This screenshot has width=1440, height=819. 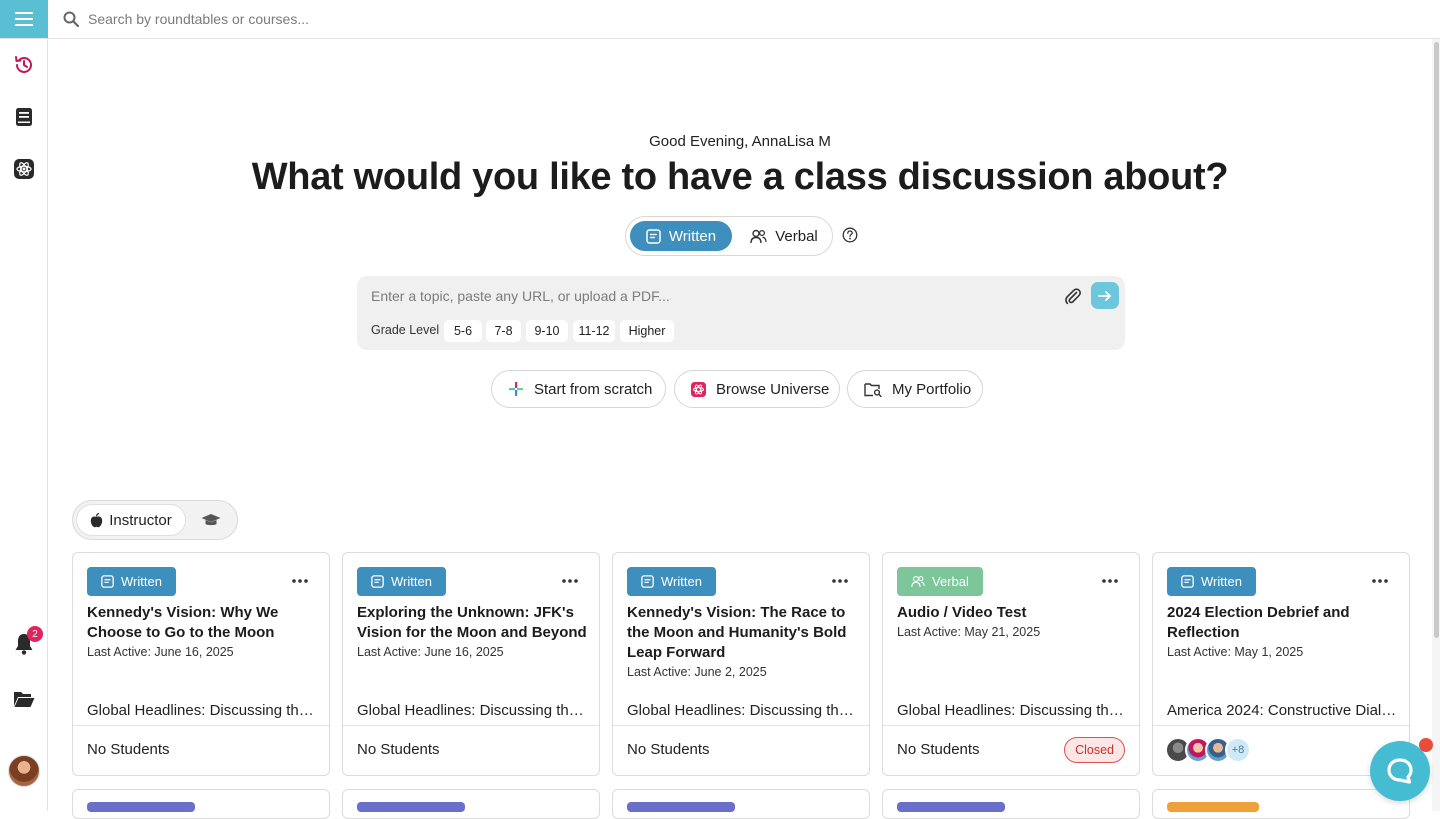 I want to click on grade-chip-11-12: 11-12, so click(x=594, y=331).